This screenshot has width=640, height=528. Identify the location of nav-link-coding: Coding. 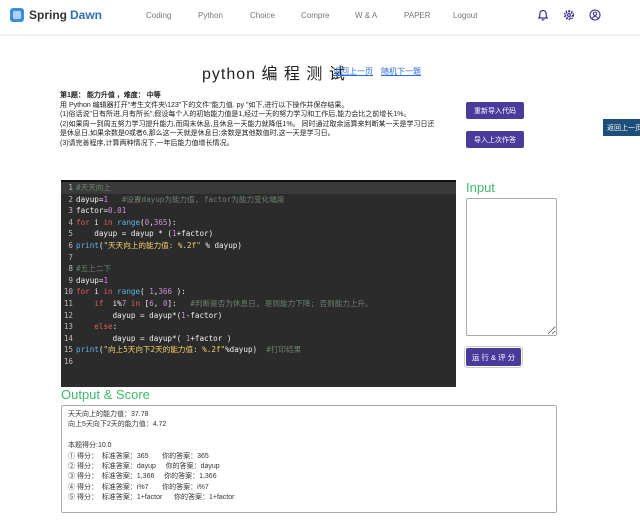
(158, 15).